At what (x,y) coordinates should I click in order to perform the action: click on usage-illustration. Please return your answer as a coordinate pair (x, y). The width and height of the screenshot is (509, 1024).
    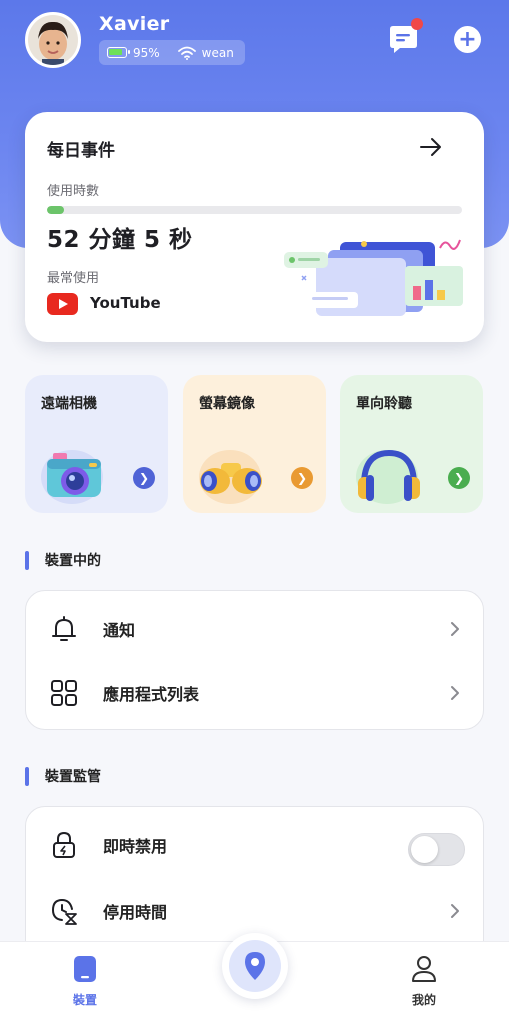
    Looking at the image, I should click on (373, 277).